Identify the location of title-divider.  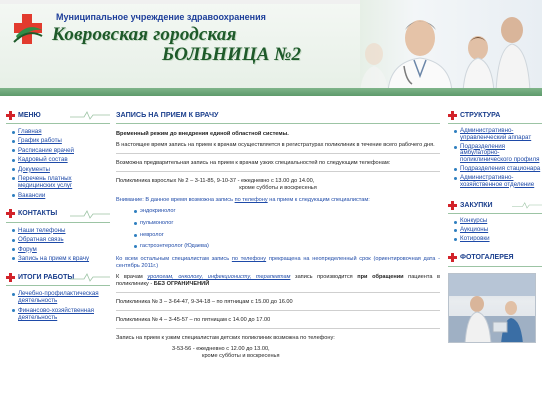
(278, 123).